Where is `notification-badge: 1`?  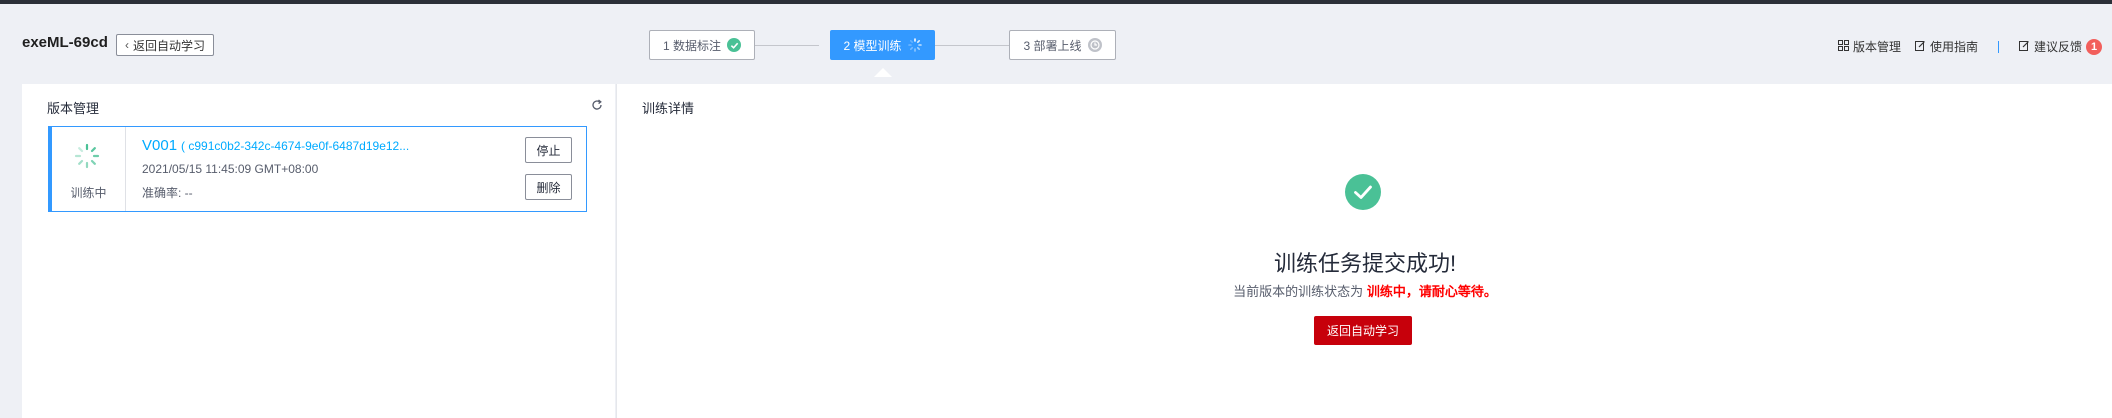 notification-badge: 1 is located at coordinates (2094, 46).